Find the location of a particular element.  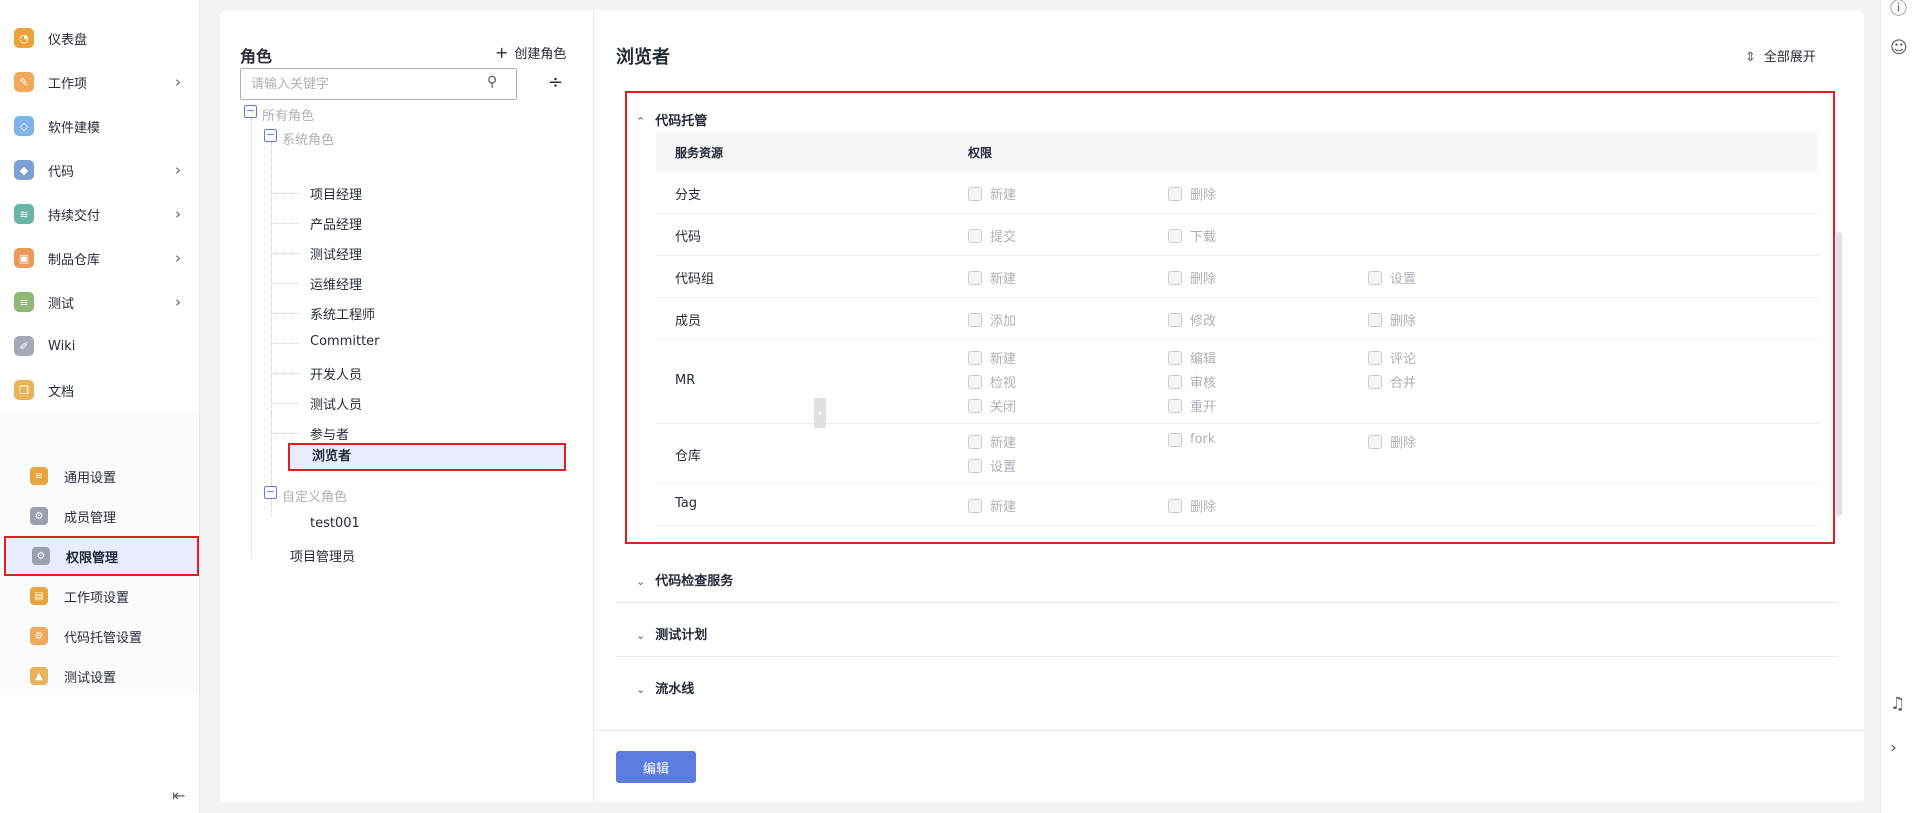

footer-bar: 编辑 is located at coordinates (1229, 766).